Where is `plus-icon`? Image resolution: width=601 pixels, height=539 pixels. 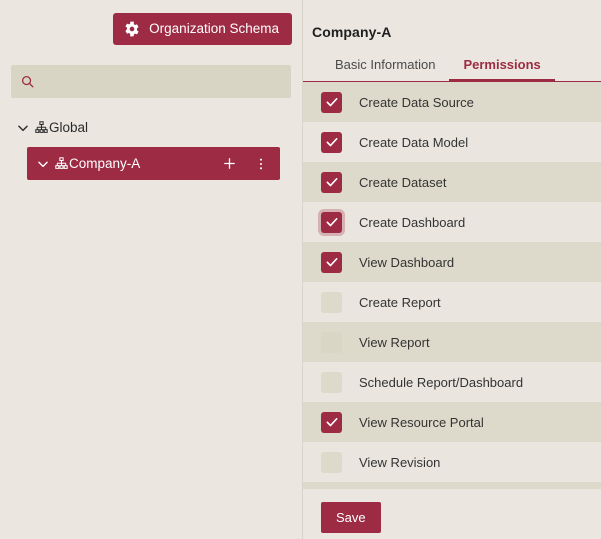
plus-icon is located at coordinates (229, 164).